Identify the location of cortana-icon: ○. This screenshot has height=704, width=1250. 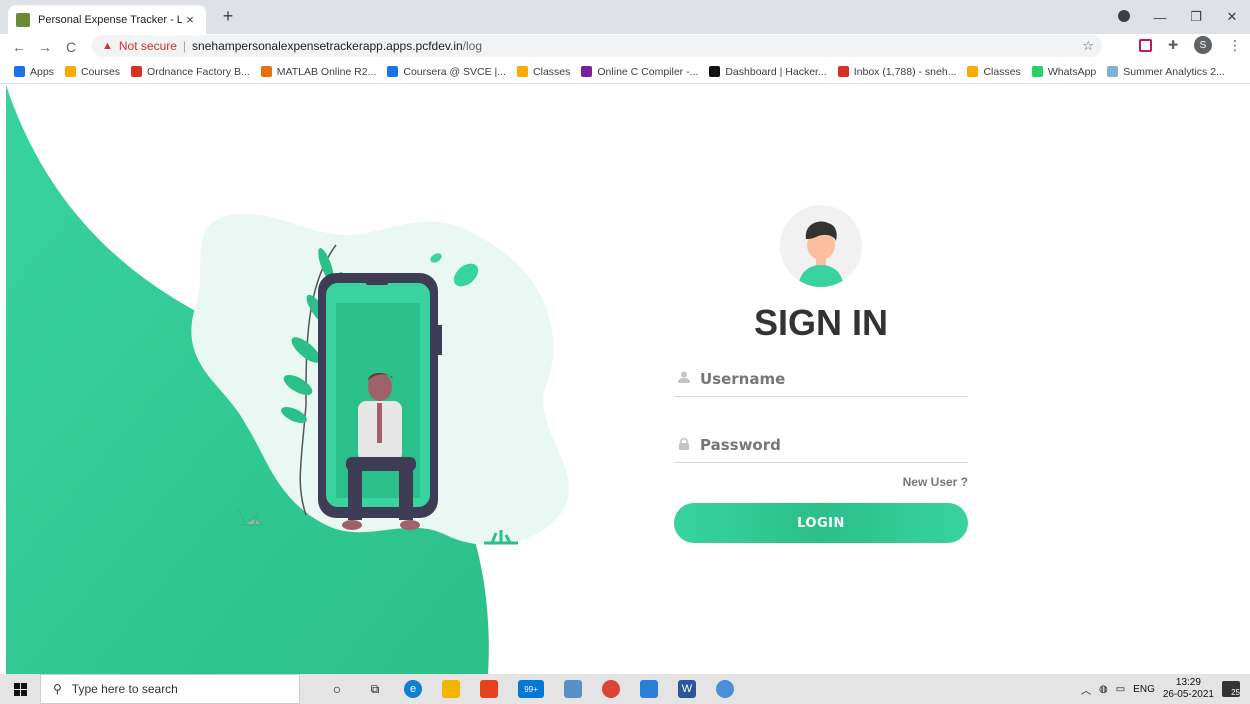
(337, 689).